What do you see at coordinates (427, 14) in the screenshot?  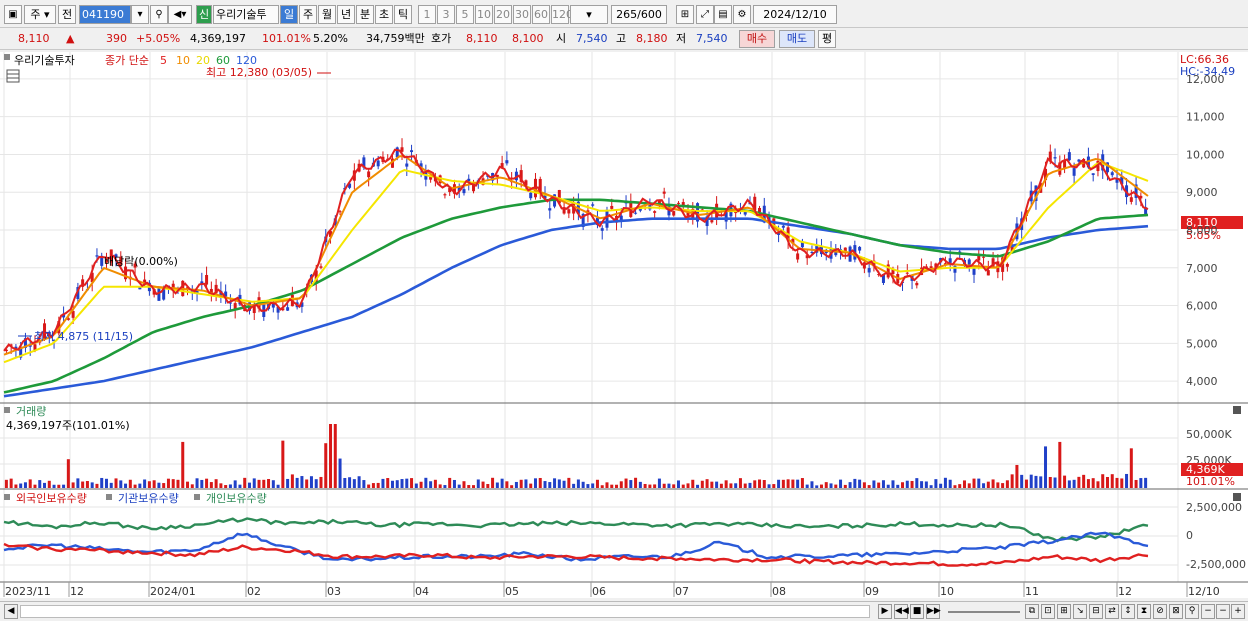 I see `minute-tab-1: 1` at bounding box center [427, 14].